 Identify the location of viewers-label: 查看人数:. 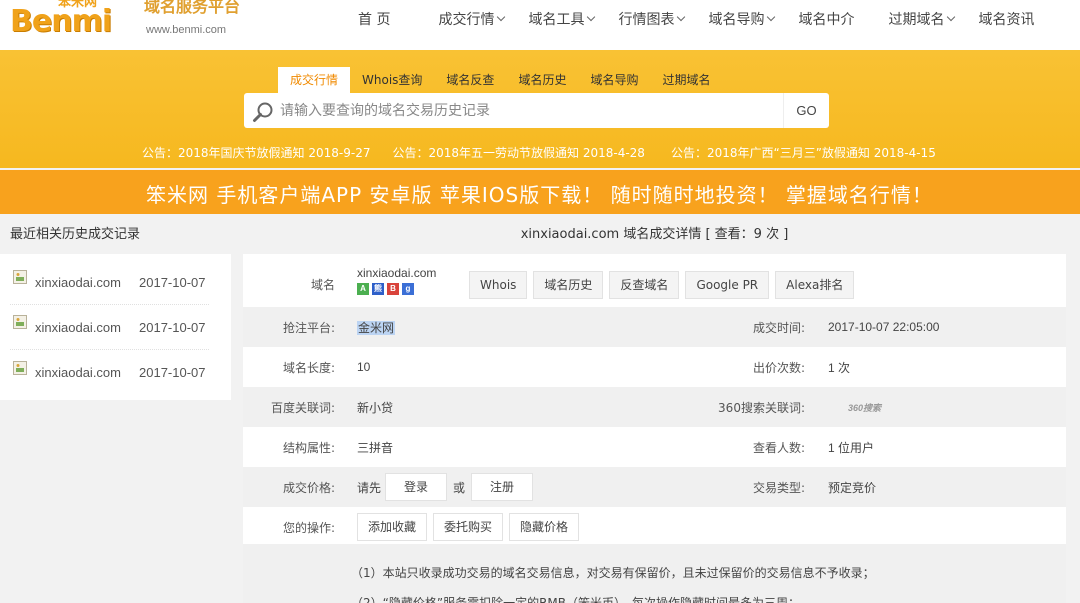
(778, 447).